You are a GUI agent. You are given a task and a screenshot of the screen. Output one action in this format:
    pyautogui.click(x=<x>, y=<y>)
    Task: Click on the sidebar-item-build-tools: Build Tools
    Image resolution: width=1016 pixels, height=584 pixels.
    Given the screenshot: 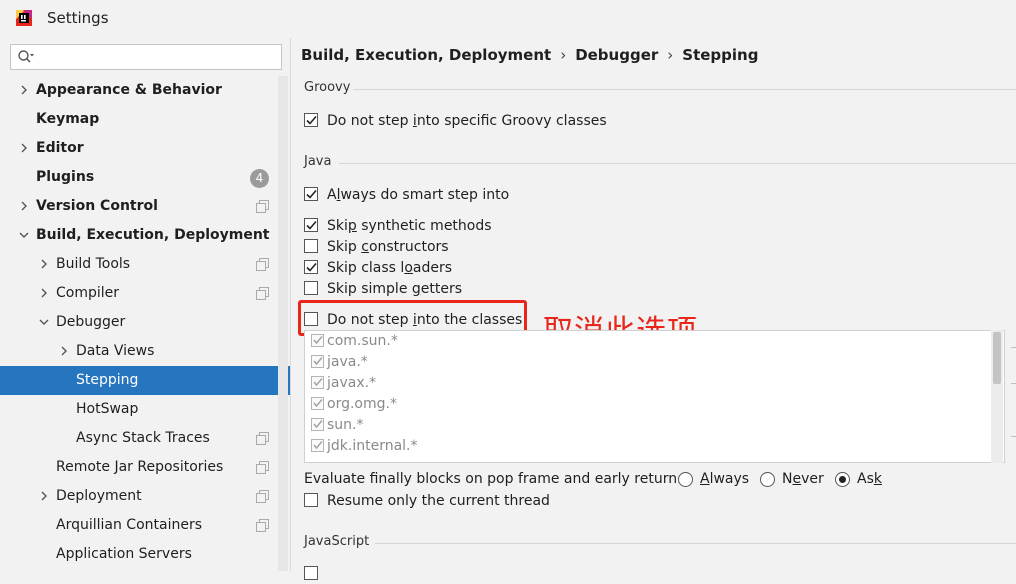 What is the action you would take?
    pyautogui.click(x=145, y=264)
    